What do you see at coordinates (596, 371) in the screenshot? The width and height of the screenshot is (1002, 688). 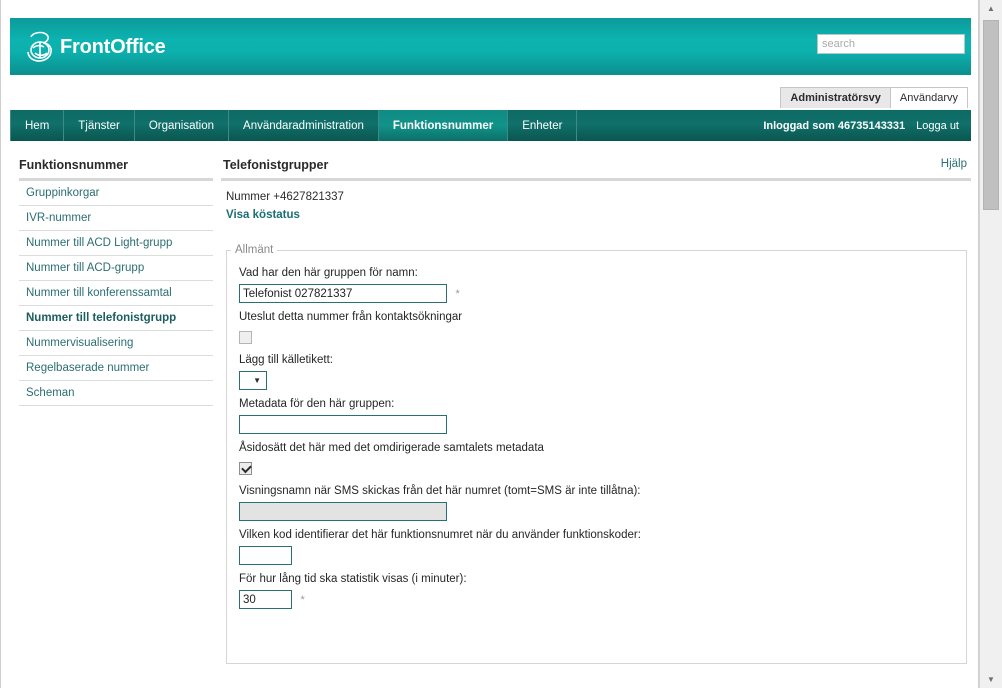 I see `field-source-label: Lägg till källetikett: ▼` at bounding box center [596, 371].